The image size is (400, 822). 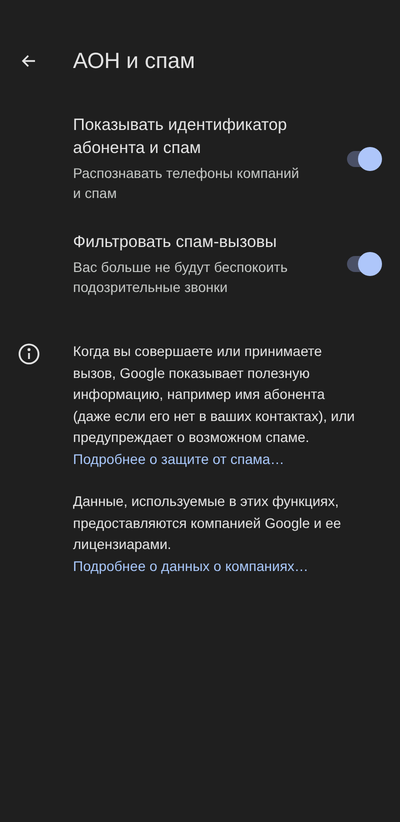 I want to click on info-icon, so click(x=29, y=354).